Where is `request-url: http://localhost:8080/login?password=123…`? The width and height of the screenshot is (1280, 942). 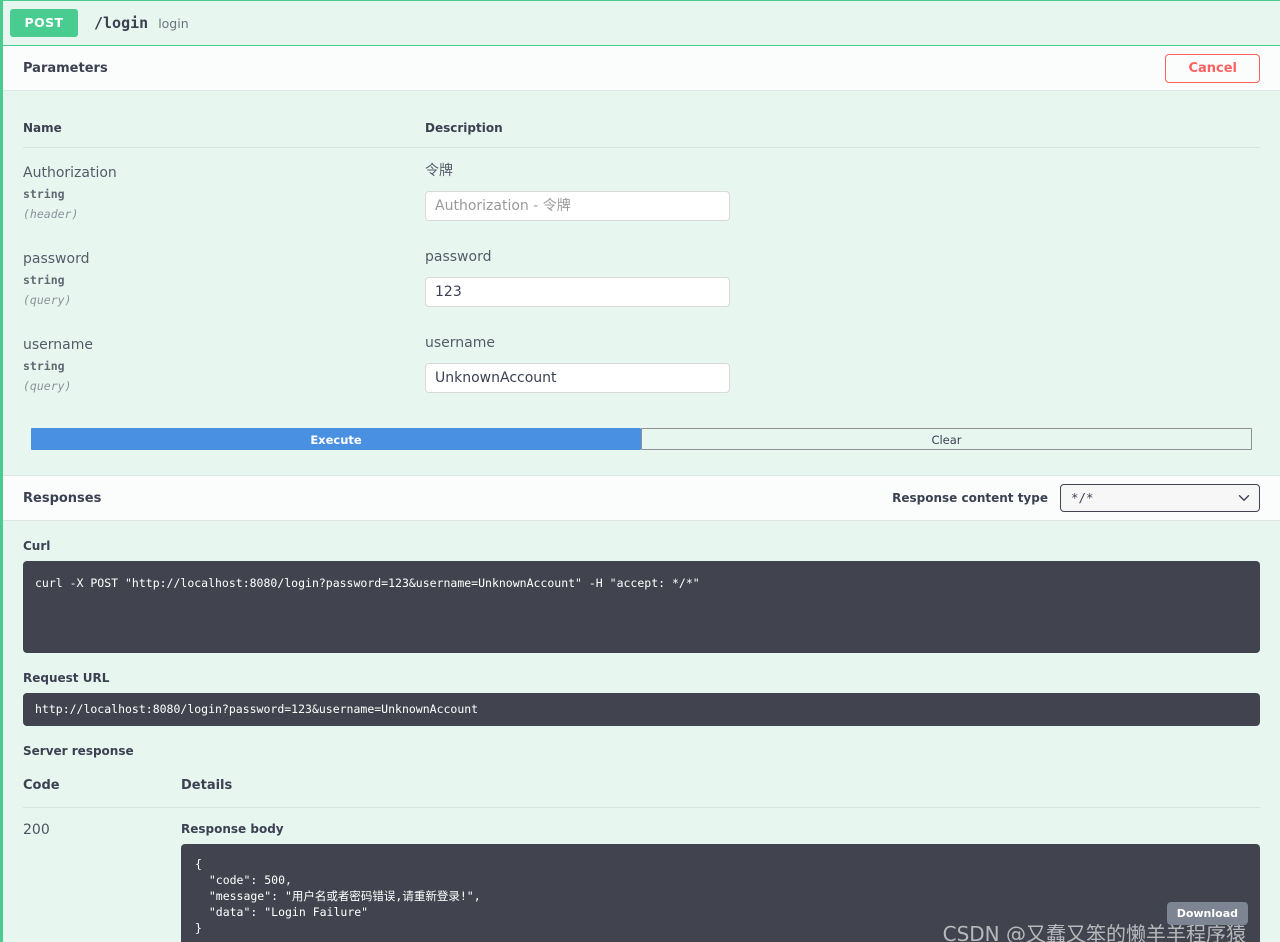 request-url: http://localhost:8080/login?password=123… is located at coordinates (641, 709).